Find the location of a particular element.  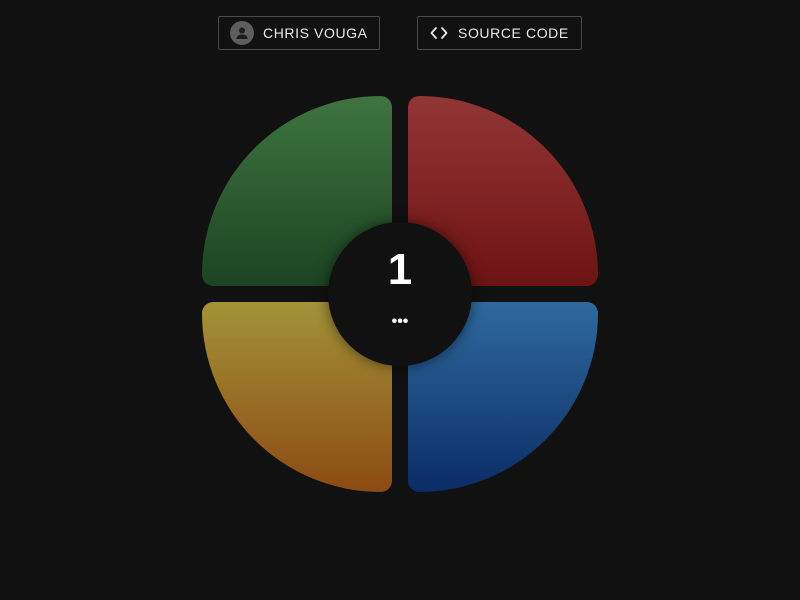

center-hub: 1 ••• is located at coordinates (400, 294).